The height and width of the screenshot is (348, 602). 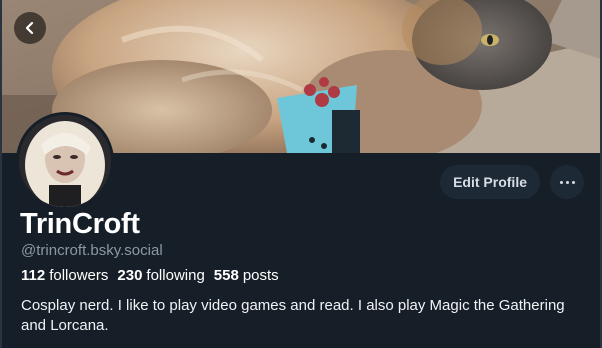 What do you see at coordinates (33, 275) in the screenshot?
I see `followers-count: 112` at bounding box center [33, 275].